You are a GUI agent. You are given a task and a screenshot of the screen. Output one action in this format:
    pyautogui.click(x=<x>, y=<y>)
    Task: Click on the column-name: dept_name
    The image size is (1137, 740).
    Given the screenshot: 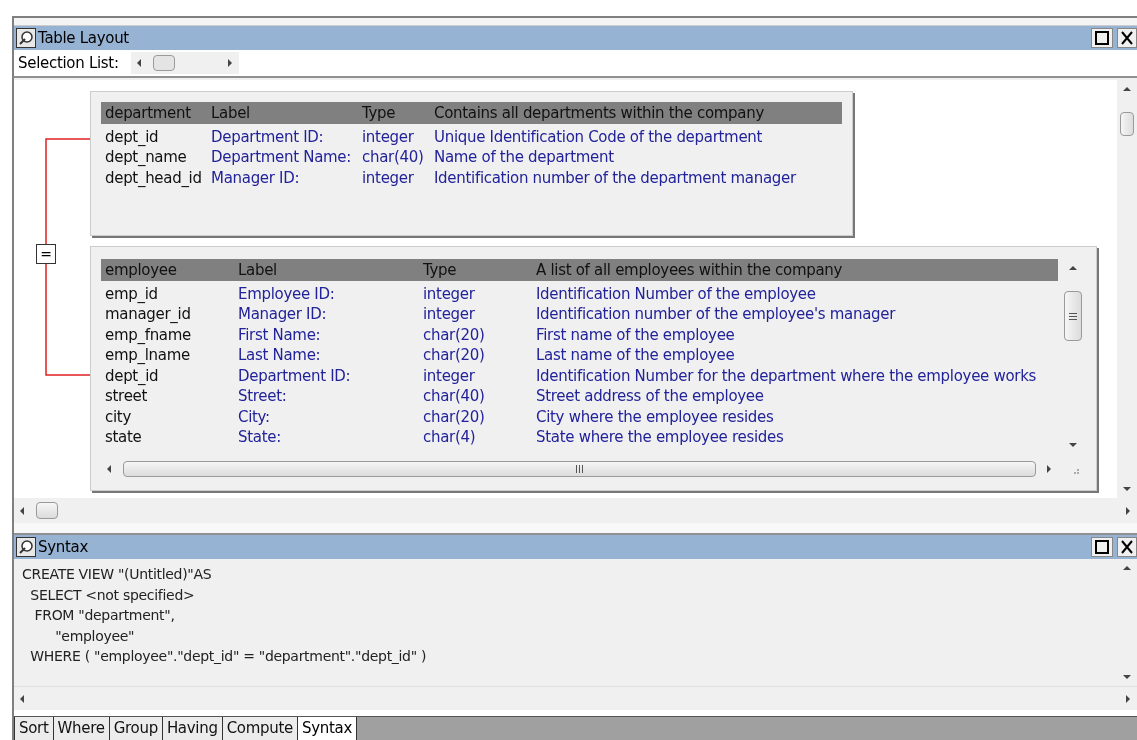 What is the action you would take?
    pyautogui.click(x=146, y=158)
    